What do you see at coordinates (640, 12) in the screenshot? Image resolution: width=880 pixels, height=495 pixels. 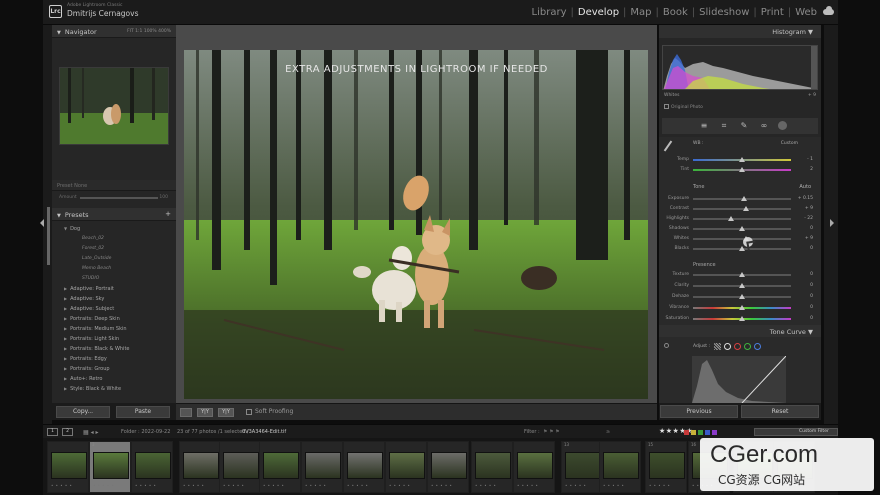 I see `module-map: Map` at bounding box center [640, 12].